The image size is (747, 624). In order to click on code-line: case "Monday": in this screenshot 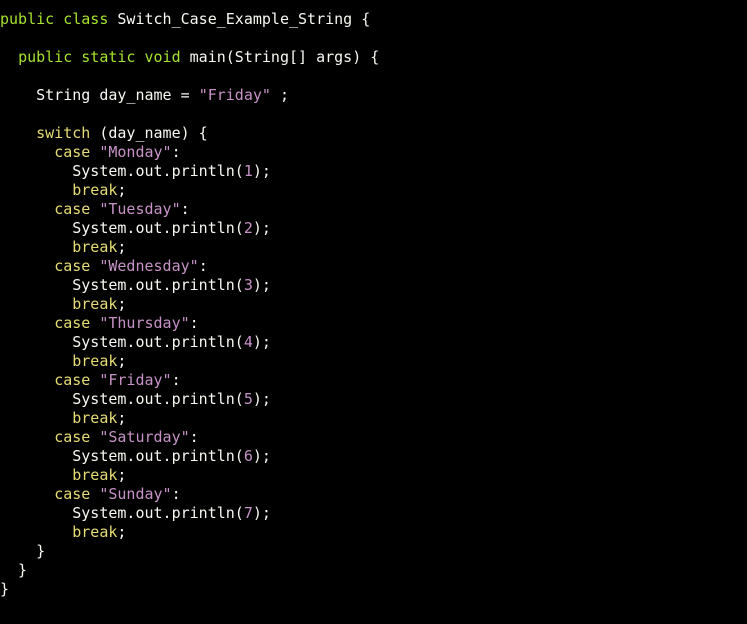, I will do `click(373, 152)`.